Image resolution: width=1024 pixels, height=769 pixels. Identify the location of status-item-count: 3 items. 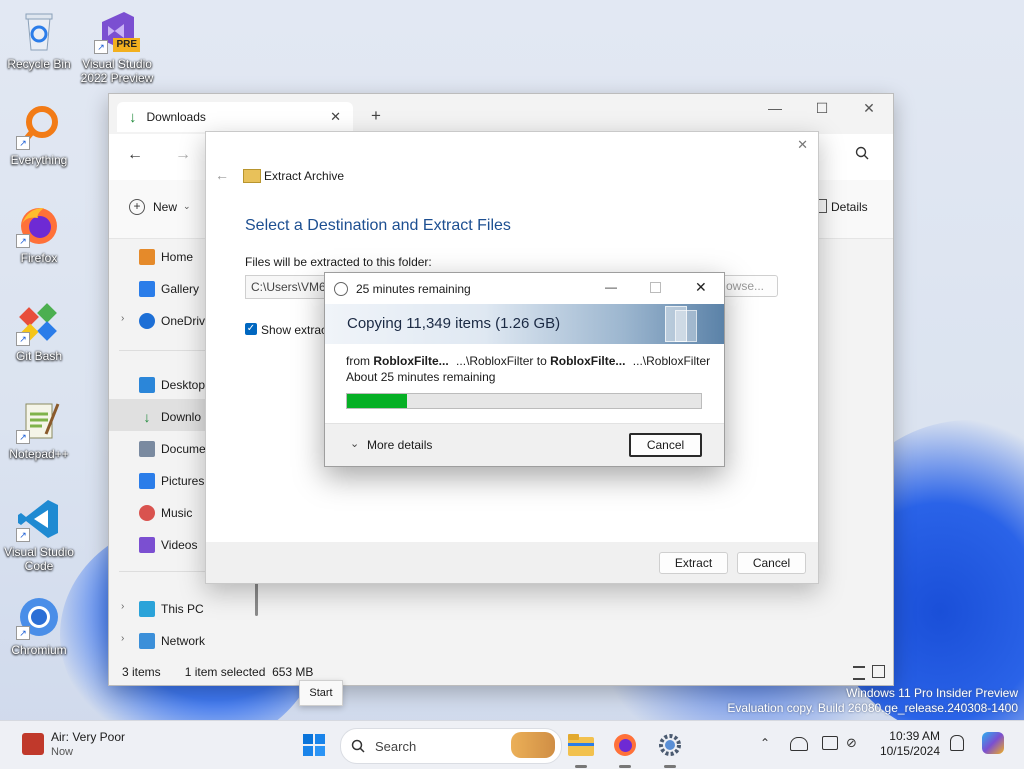
(141, 672).